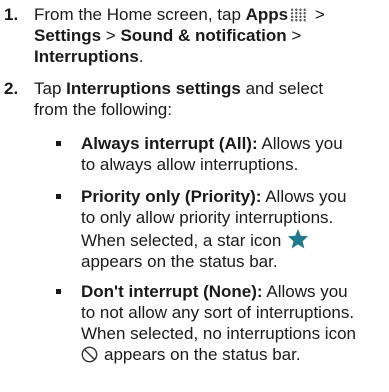 This screenshot has height=392, width=389. I want to click on step-number: 1., so click(11, 14).